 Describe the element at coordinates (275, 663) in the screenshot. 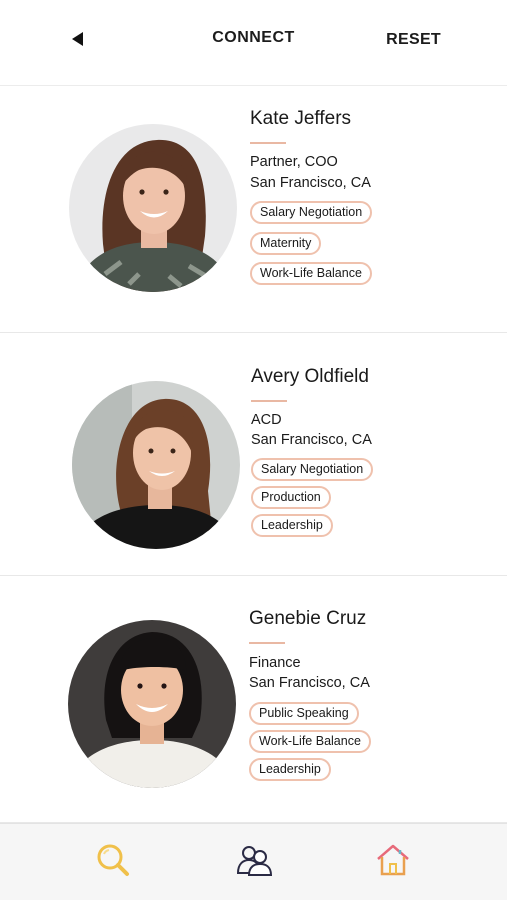

I see `profile-role: Finance` at that location.